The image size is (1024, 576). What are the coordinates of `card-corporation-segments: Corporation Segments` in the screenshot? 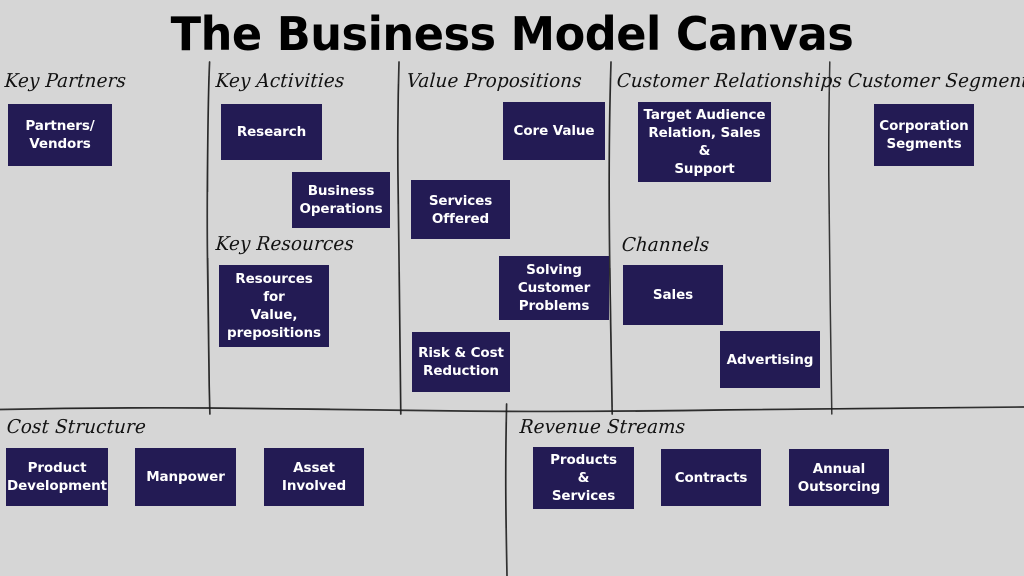 It's located at (924, 135).